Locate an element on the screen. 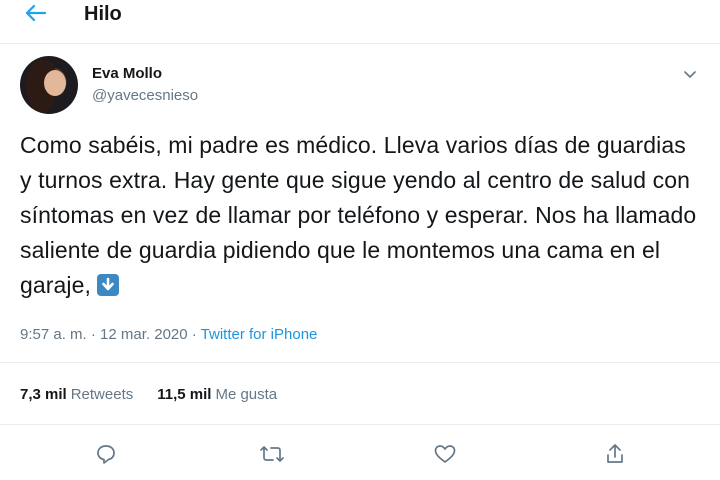 This screenshot has width=720, height=480. retweets-count: 7,3 mil is located at coordinates (43, 394).